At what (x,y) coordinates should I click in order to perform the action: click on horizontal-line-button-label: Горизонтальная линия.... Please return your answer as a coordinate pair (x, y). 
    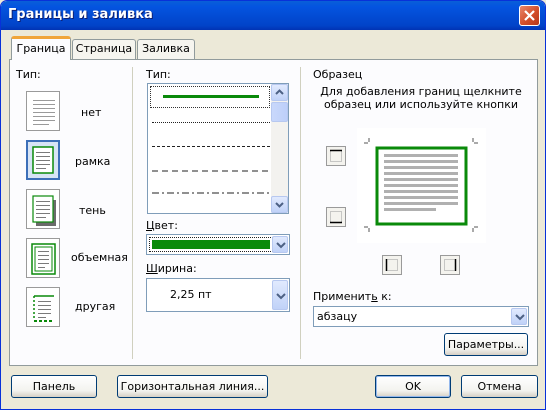
    Looking at the image, I should click on (192, 386).